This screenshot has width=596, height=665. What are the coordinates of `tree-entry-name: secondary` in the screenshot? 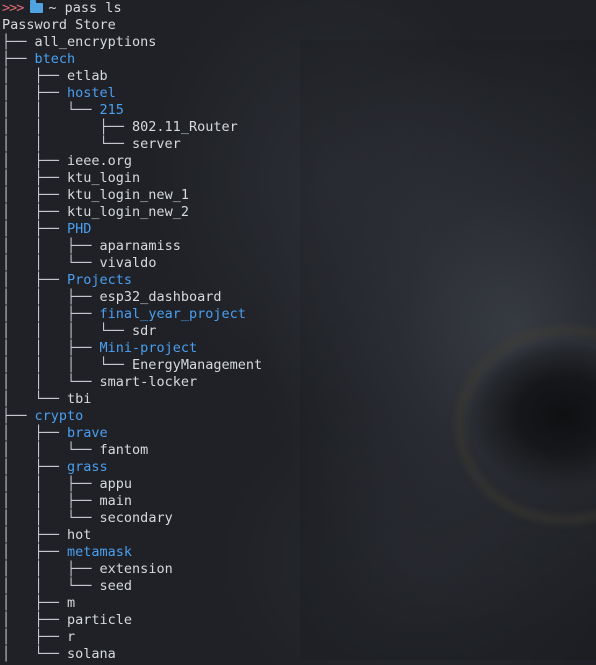 It's located at (136, 518).